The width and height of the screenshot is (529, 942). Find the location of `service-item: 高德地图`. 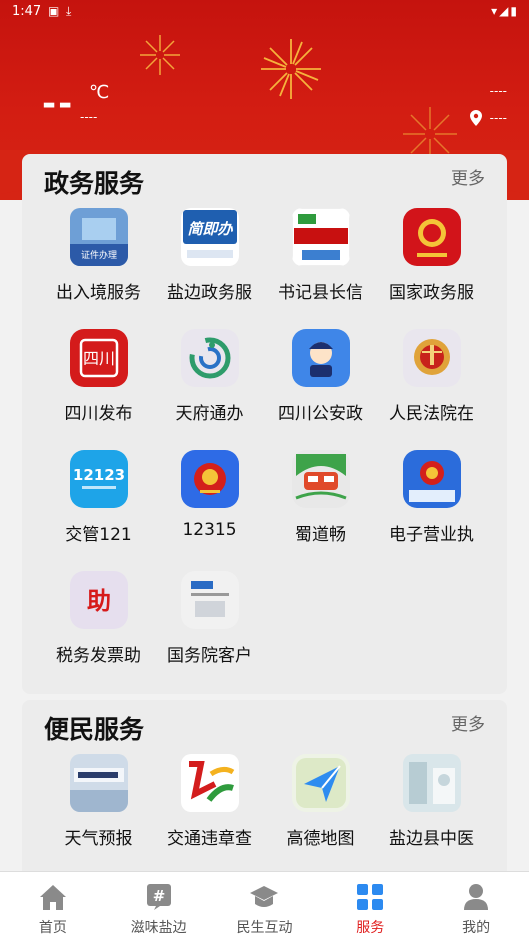

service-item: 高德地图 is located at coordinates (320, 801).